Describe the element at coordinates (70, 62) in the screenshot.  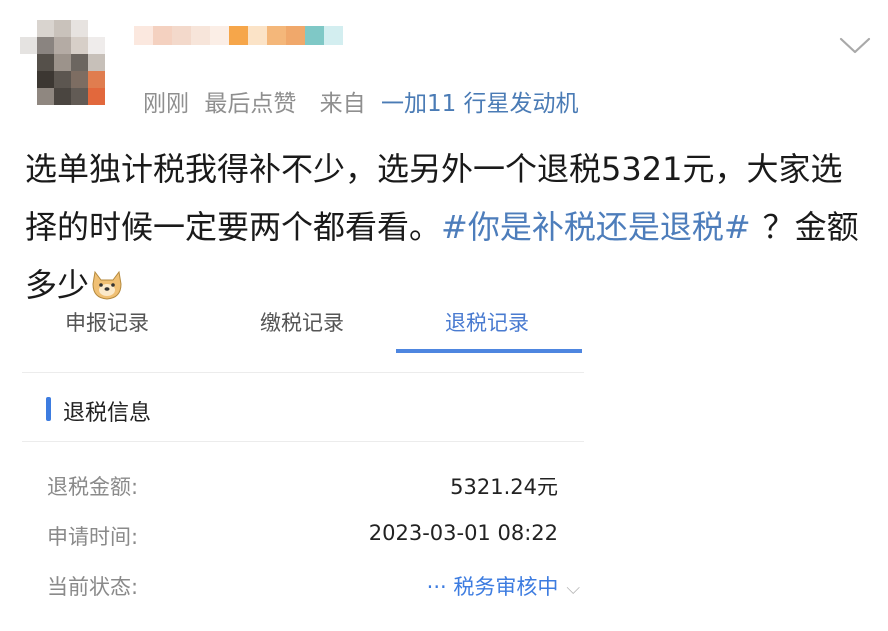
I see `avatar` at that location.